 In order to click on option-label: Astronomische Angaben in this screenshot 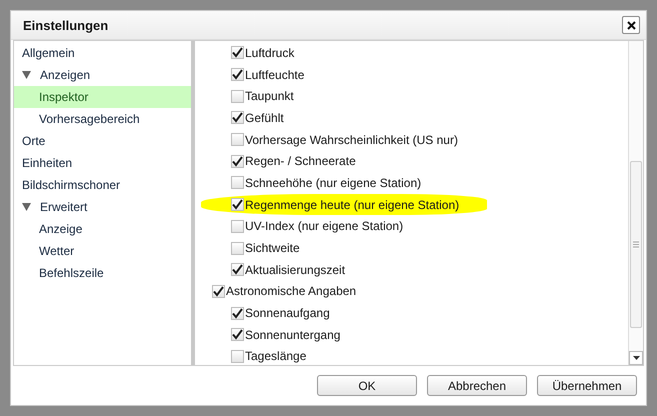, I will do `click(291, 291)`.